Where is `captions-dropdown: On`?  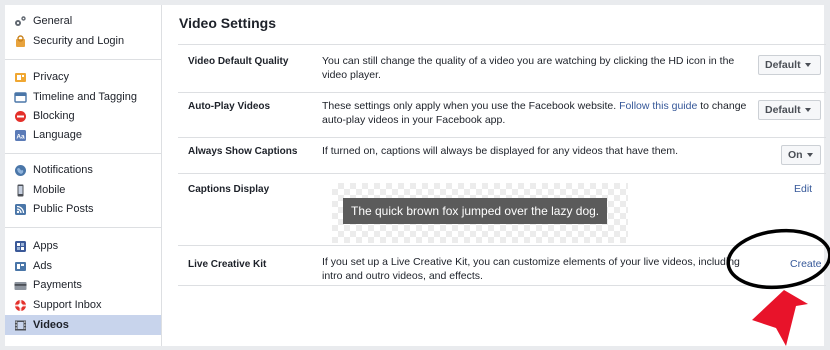
captions-dropdown: On is located at coordinates (801, 155).